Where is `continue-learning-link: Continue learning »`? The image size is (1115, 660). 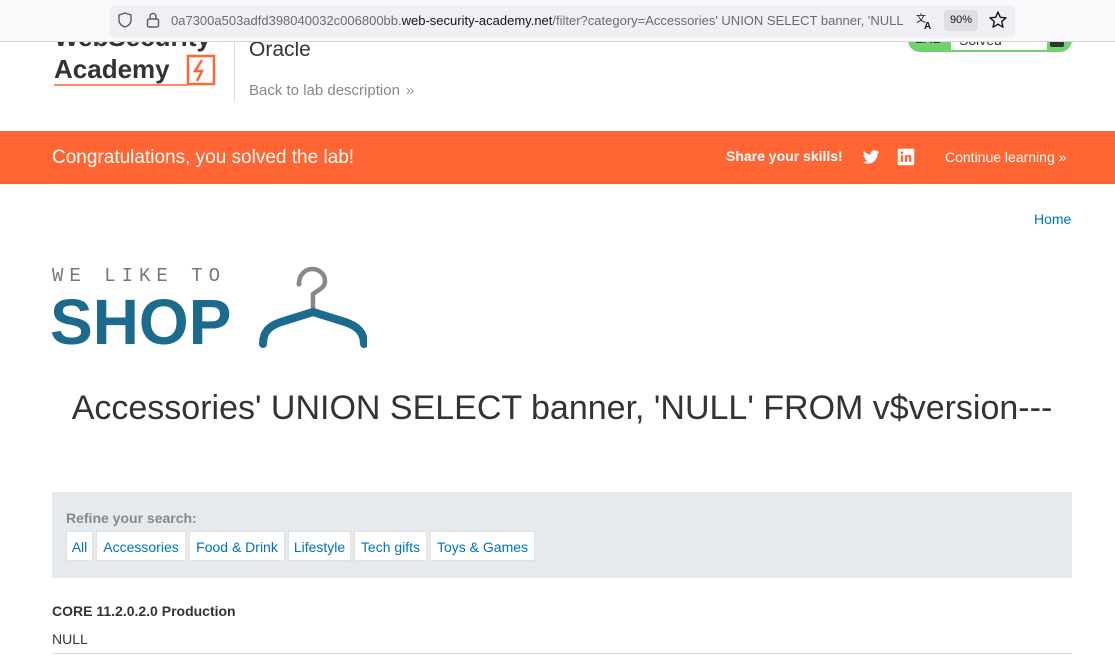
continue-learning-link: Continue learning » is located at coordinates (1005, 157).